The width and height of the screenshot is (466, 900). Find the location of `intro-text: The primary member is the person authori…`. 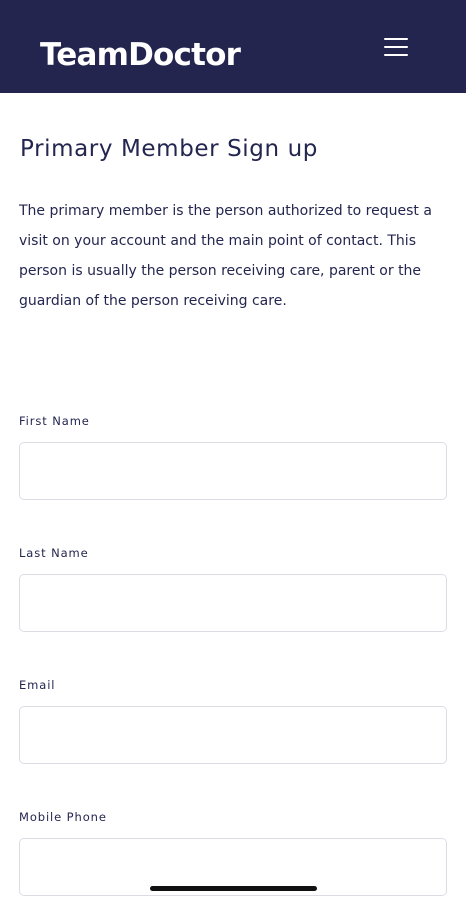

intro-text: The primary member is the person authori… is located at coordinates (225, 256).